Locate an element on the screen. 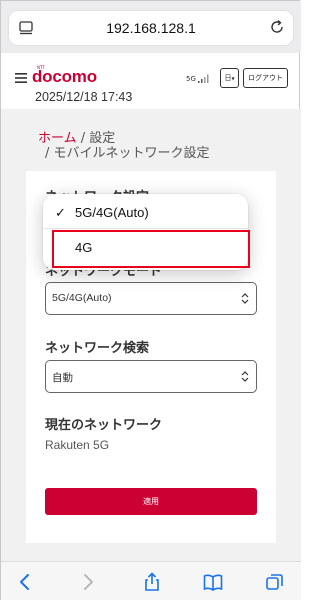 This screenshot has height=600, width=320. reload-icon is located at coordinates (277, 27).